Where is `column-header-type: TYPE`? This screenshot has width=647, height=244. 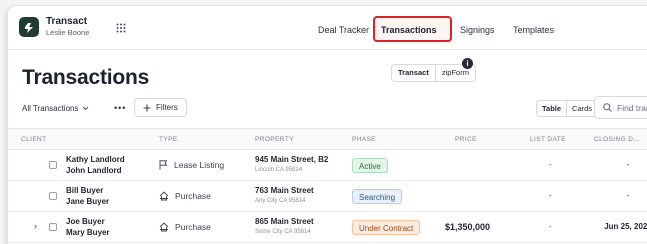 column-header-type: TYPE is located at coordinates (168, 139).